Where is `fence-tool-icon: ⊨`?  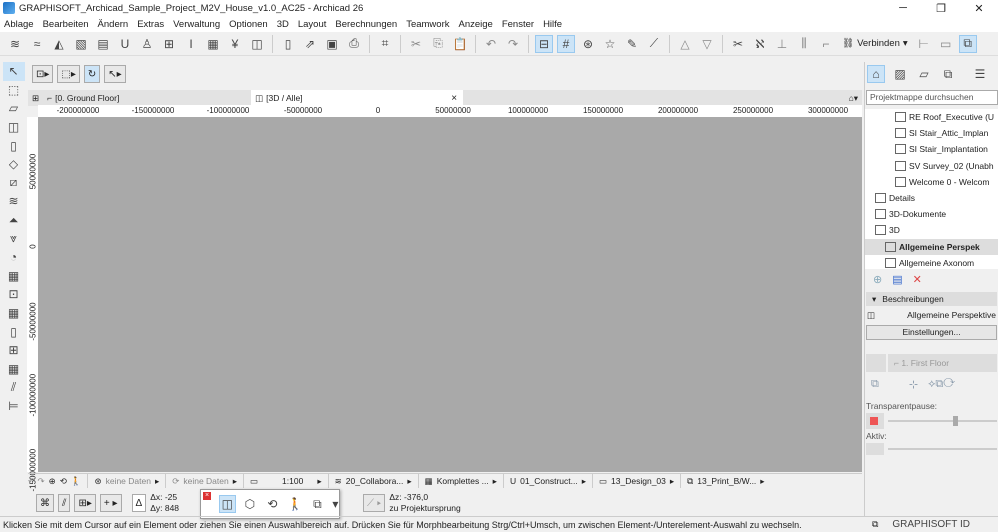 fence-tool-icon: ⊨ is located at coordinates (14, 406).